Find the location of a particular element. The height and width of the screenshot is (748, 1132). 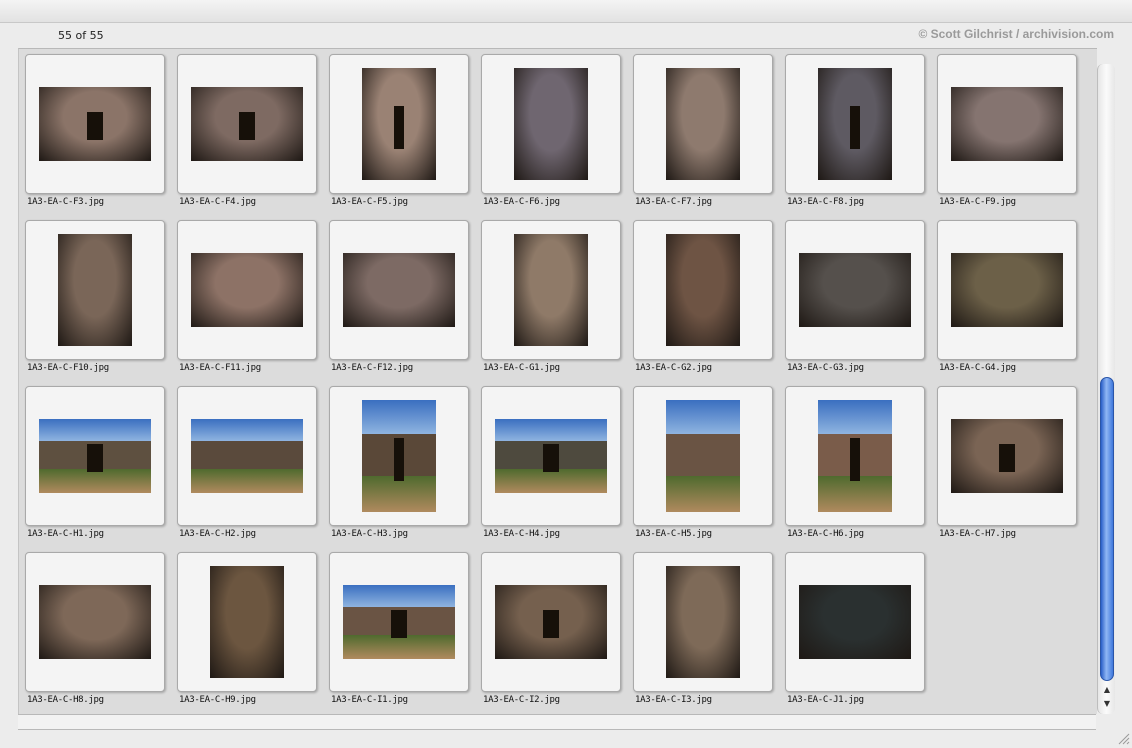

thumbnail-item: 1A3-EA-C-H7.jpg is located at coordinates (1007, 464).